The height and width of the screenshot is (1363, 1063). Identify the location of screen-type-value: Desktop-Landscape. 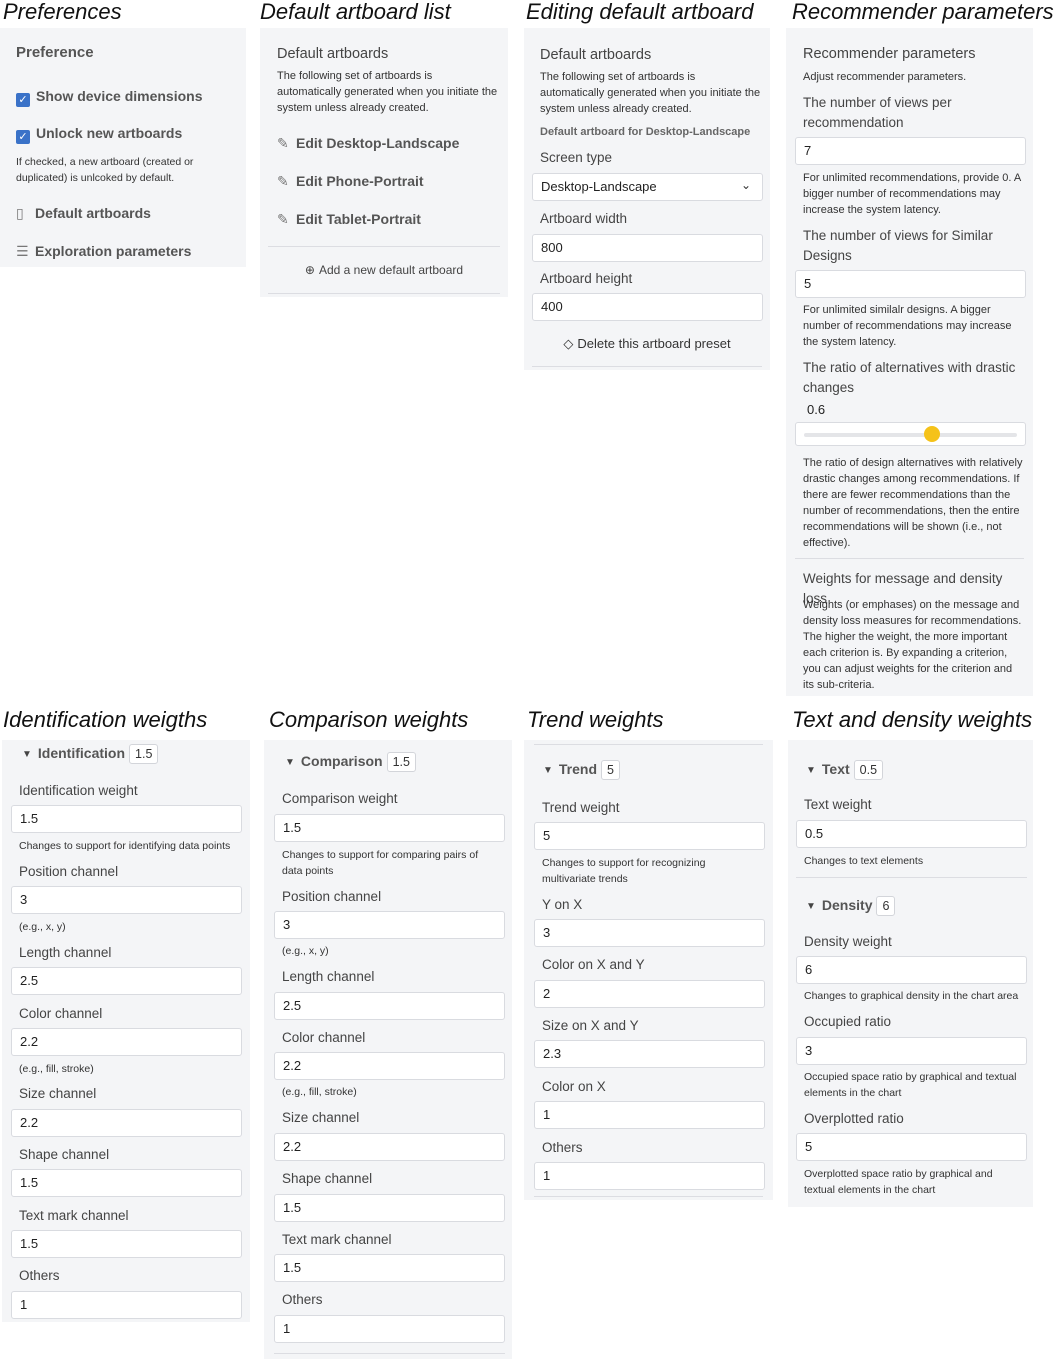
(647, 187).